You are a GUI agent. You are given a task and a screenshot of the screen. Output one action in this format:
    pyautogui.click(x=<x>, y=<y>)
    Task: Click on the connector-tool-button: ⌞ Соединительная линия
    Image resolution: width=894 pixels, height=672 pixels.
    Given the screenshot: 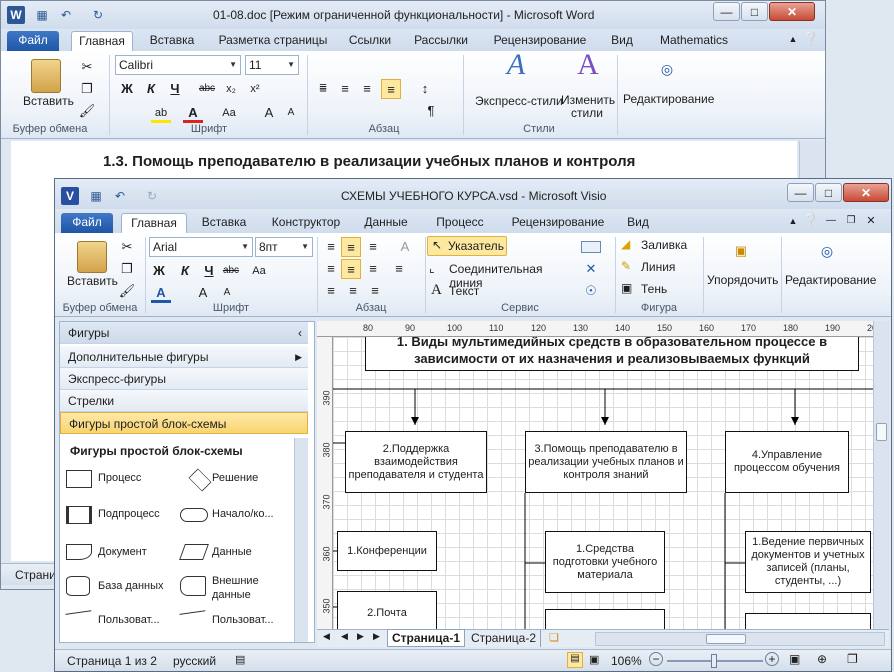 What is the action you would take?
    pyautogui.click(x=504, y=275)
    